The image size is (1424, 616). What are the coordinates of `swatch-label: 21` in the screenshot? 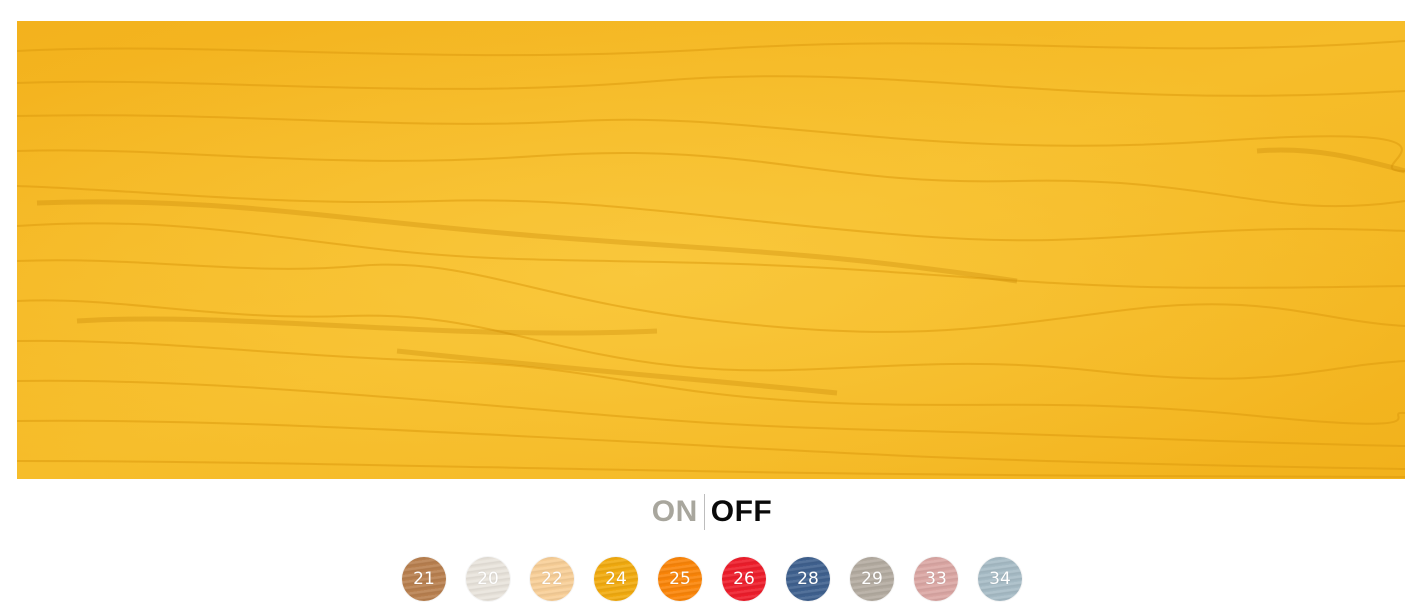 It's located at (424, 579).